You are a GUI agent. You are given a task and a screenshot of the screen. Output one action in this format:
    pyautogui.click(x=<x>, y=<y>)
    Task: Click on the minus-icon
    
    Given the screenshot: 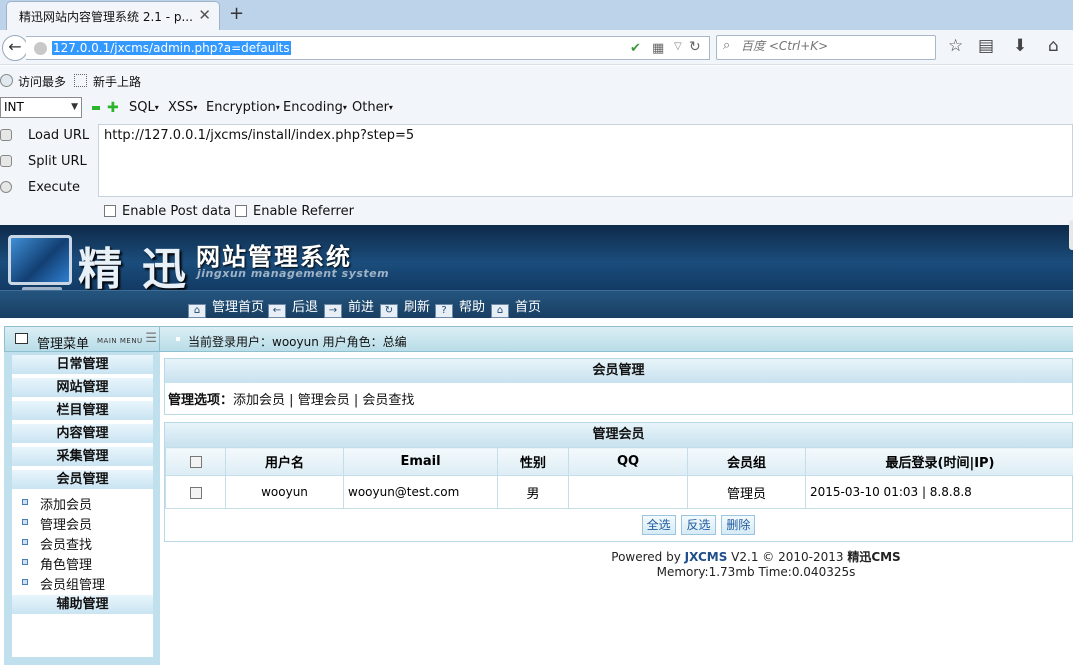 What is the action you would take?
    pyautogui.click(x=96, y=108)
    